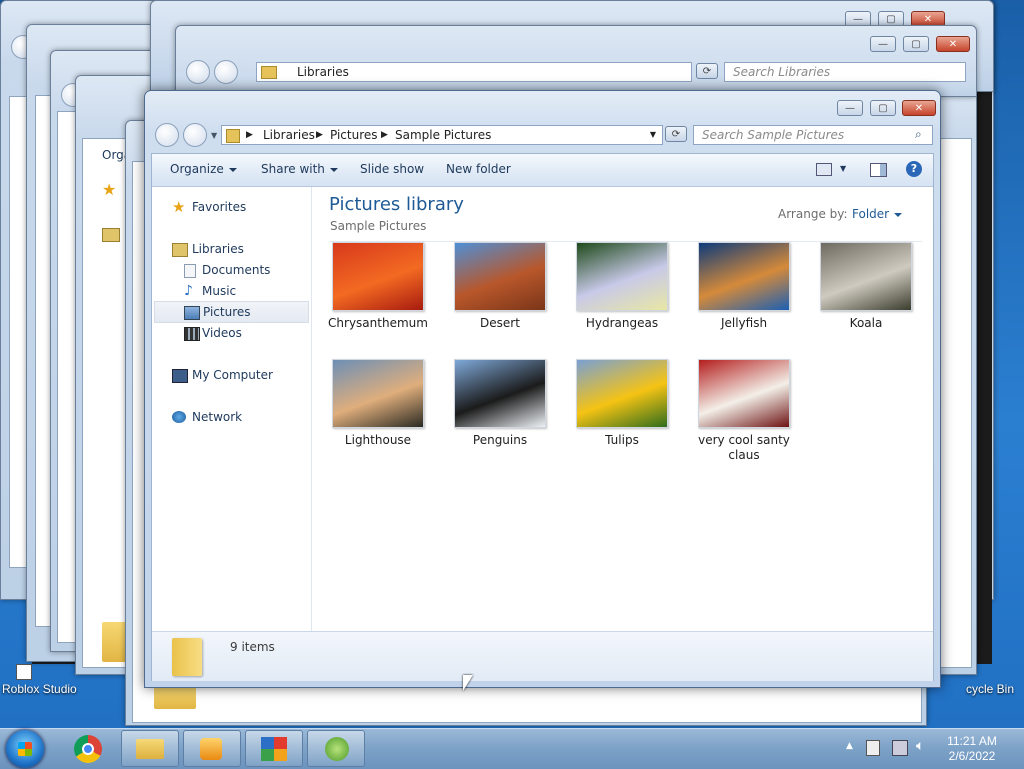 This screenshot has width=1024, height=769. What do you see at coordinates (354, 135) in the screenshot?
I see `breadcrumb-pictures: Pictures` at bounding box center [354, 135].